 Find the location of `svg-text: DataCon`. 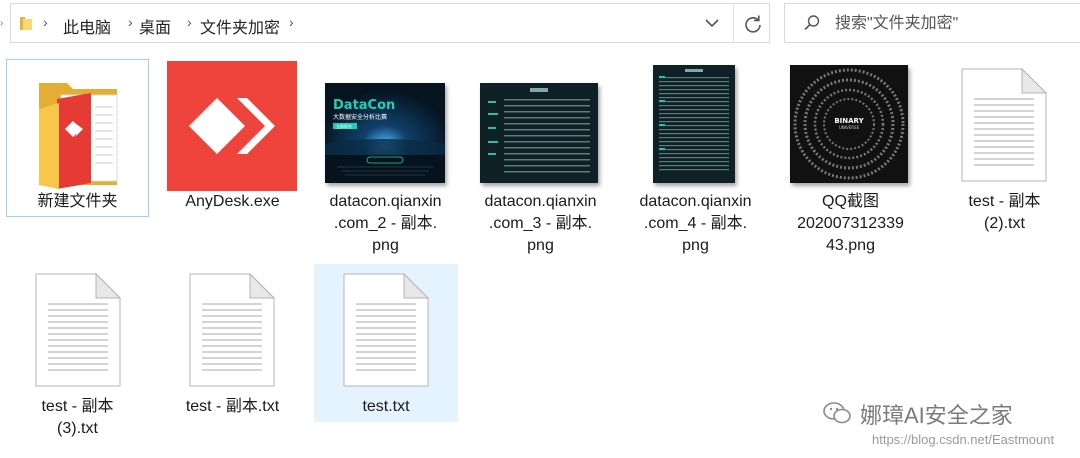

svg-text: DataCon is located at coordinates (364, 105).